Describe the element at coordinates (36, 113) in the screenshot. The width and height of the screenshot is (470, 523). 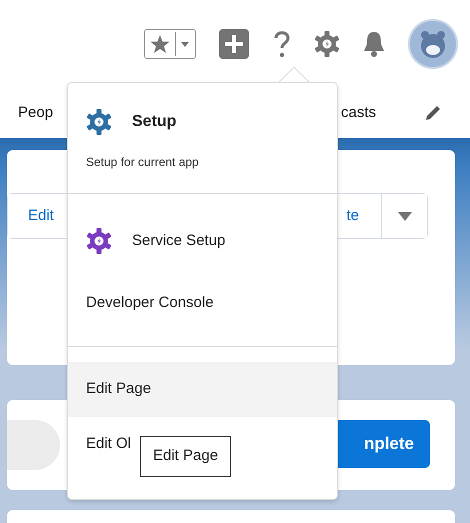
I see `nav-tab: Peop` at that location.